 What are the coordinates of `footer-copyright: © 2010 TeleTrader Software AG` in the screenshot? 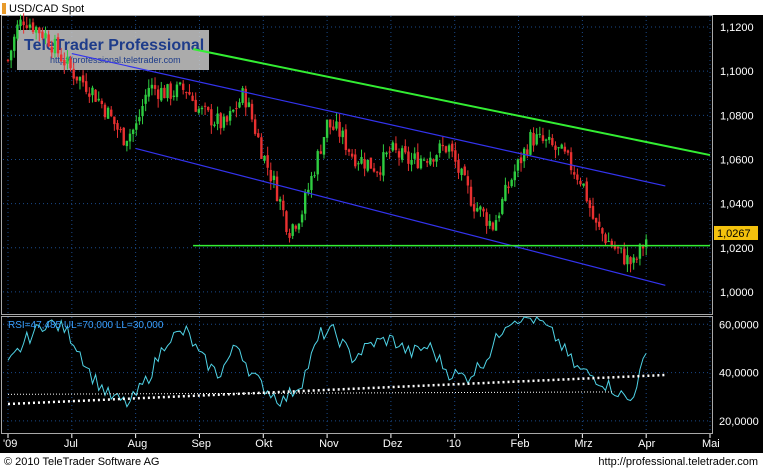 It's located at (81, 462).